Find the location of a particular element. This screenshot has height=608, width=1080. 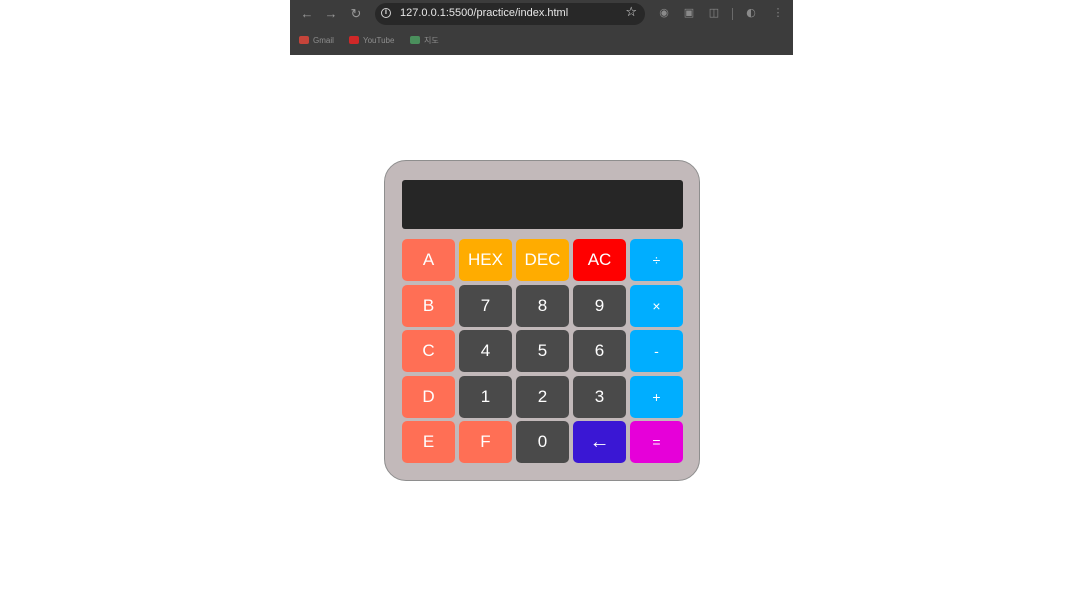

bookmark-gmail: Gmail is located at coordinates (316, 40).